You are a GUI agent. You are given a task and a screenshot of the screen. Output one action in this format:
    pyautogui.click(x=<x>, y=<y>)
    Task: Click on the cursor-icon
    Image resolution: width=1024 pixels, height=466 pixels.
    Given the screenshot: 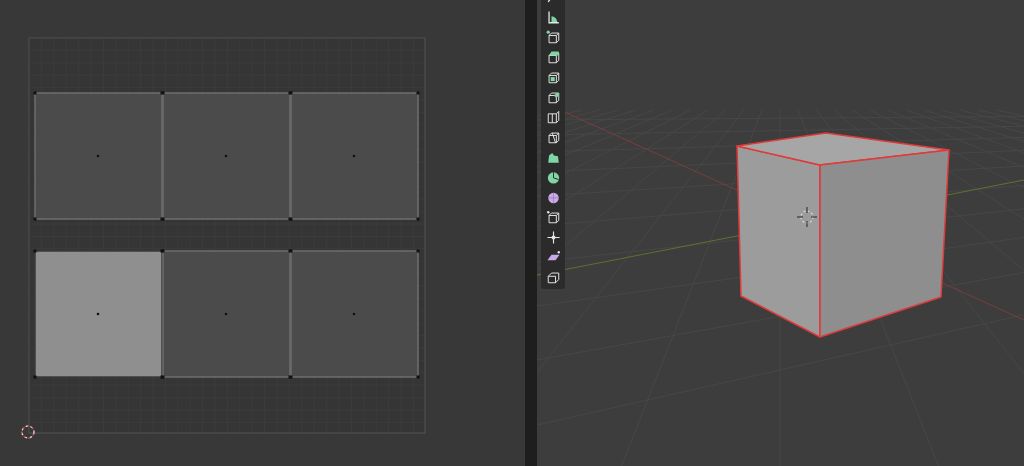 What is the action you would take?
    pyautogui.click(x=28, y=432)
    